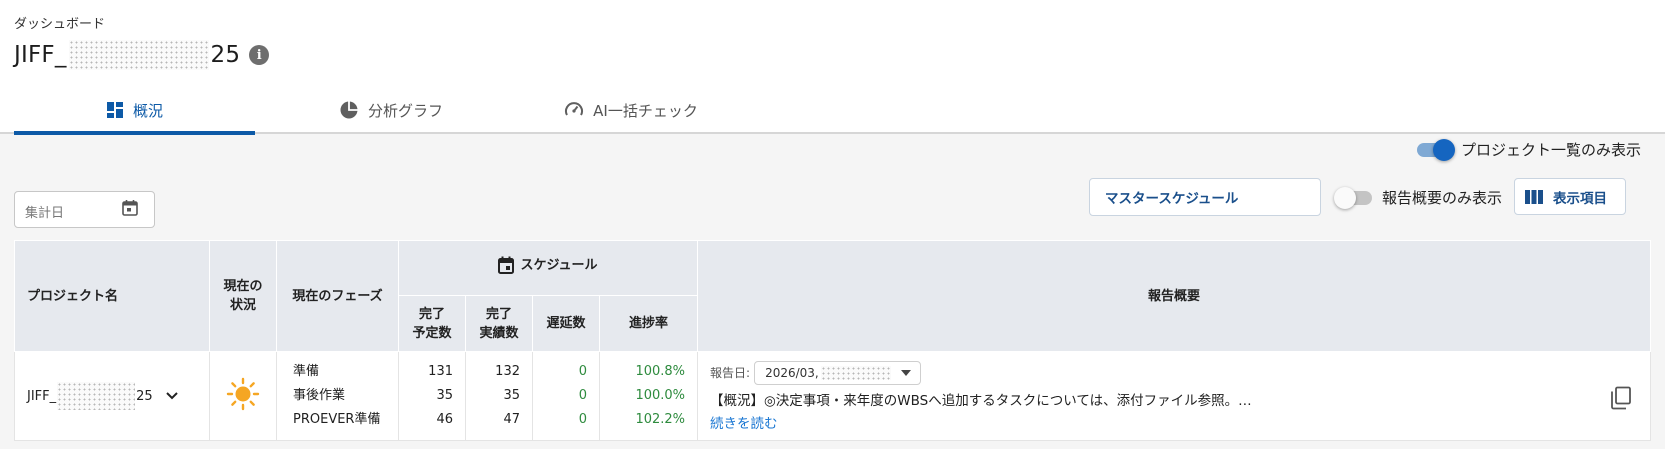  What do you see at coordinates (660, 419) in the screenshot?
I see `progress-value: 102.2%` at bounding box center [660, 419].